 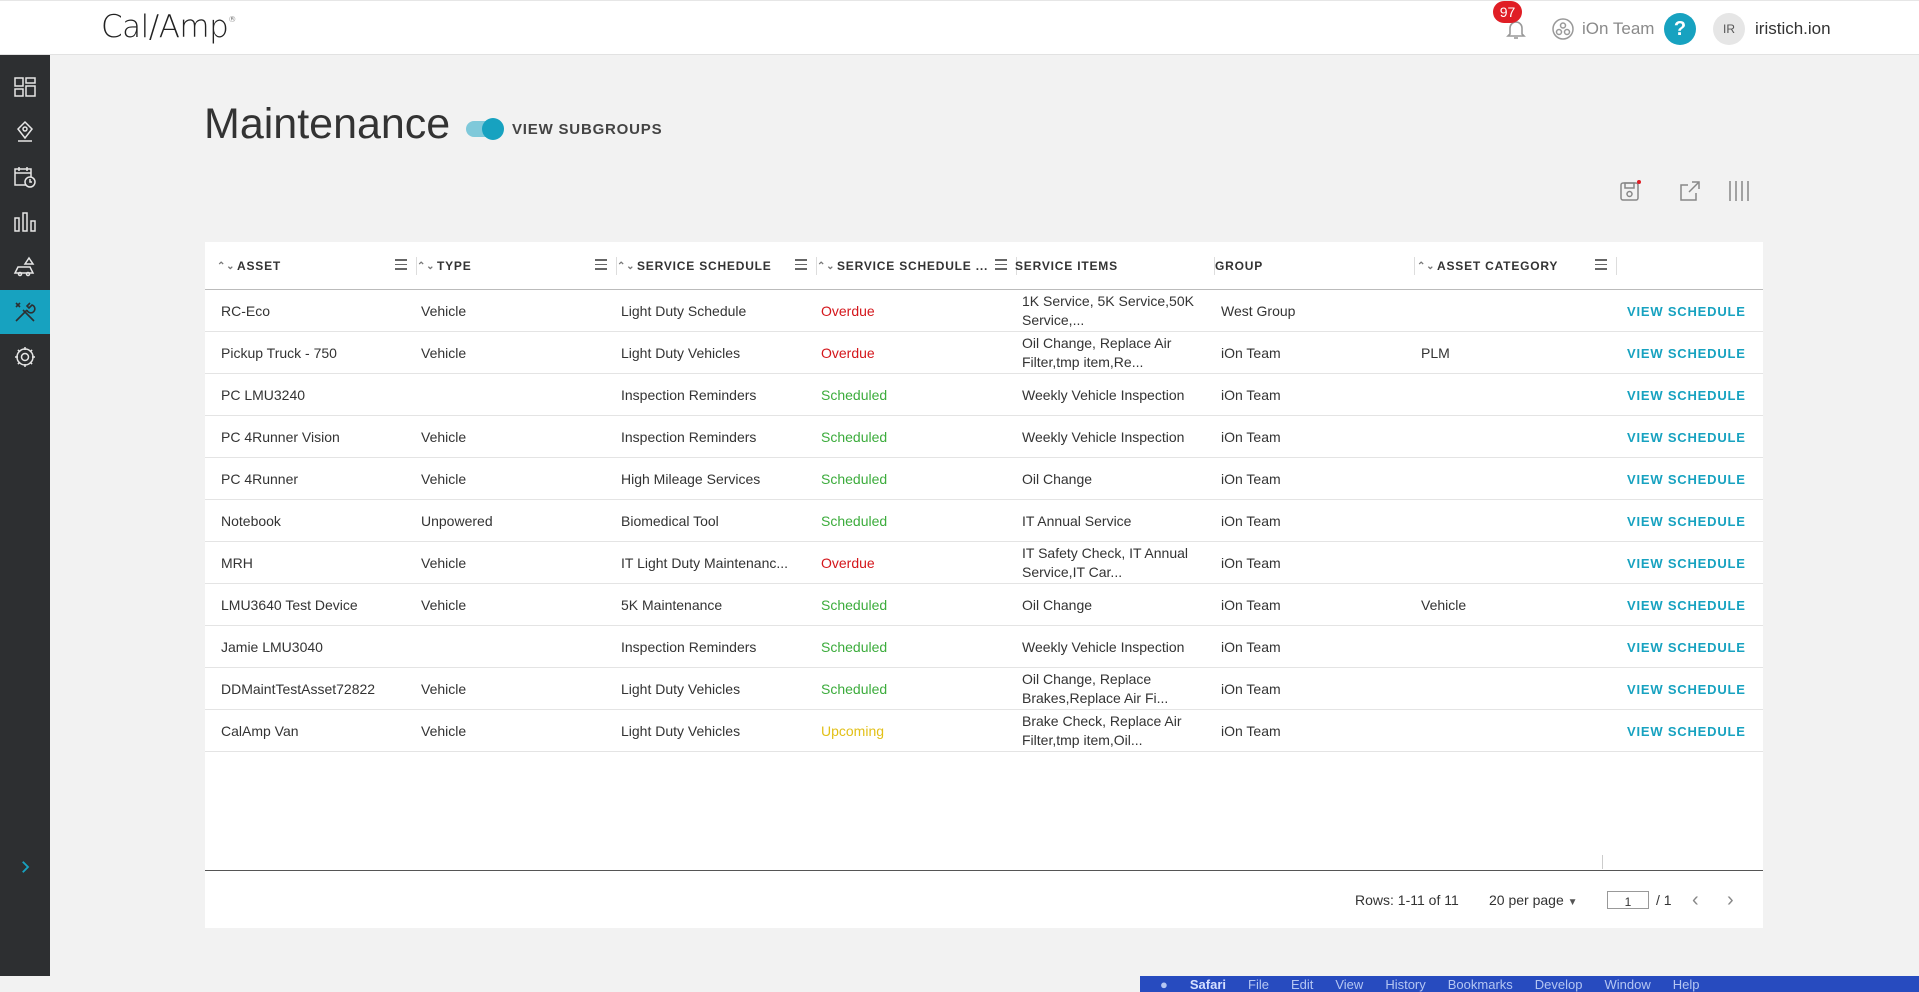 What do you see at coordinates (1258, 984) in the screenshot?
I see `os-menu-file: File` at bounding box center [1258, 984].